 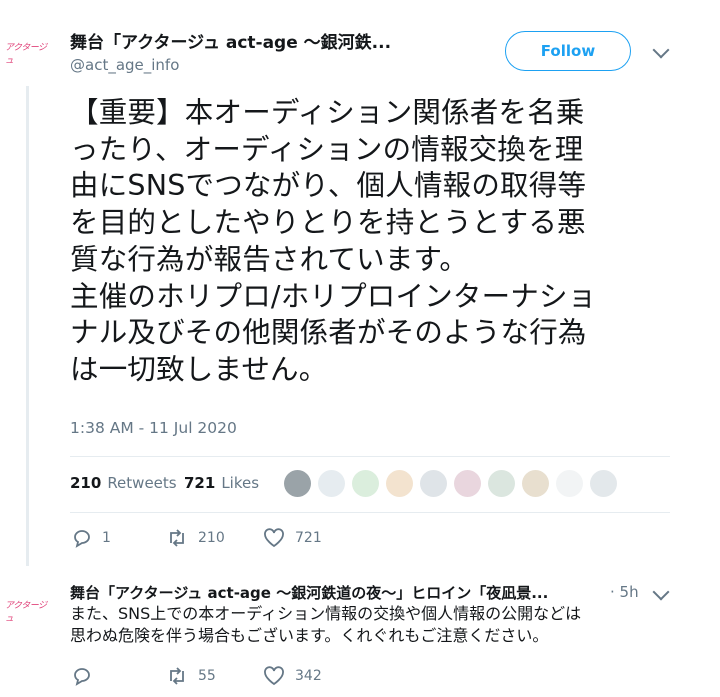 What do you see at coordinates (211, 538) in the screenshot?
I see `retweet-count: 210` at bounding box center [211, 538].